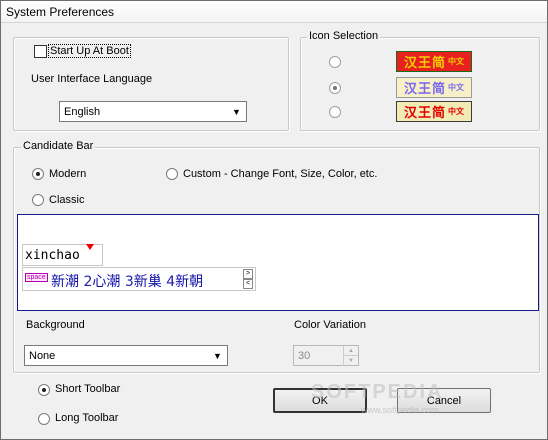 The width and height of the screenshot is (548, 440). I want to click on ok-button-label: OK, so click(320, 400).